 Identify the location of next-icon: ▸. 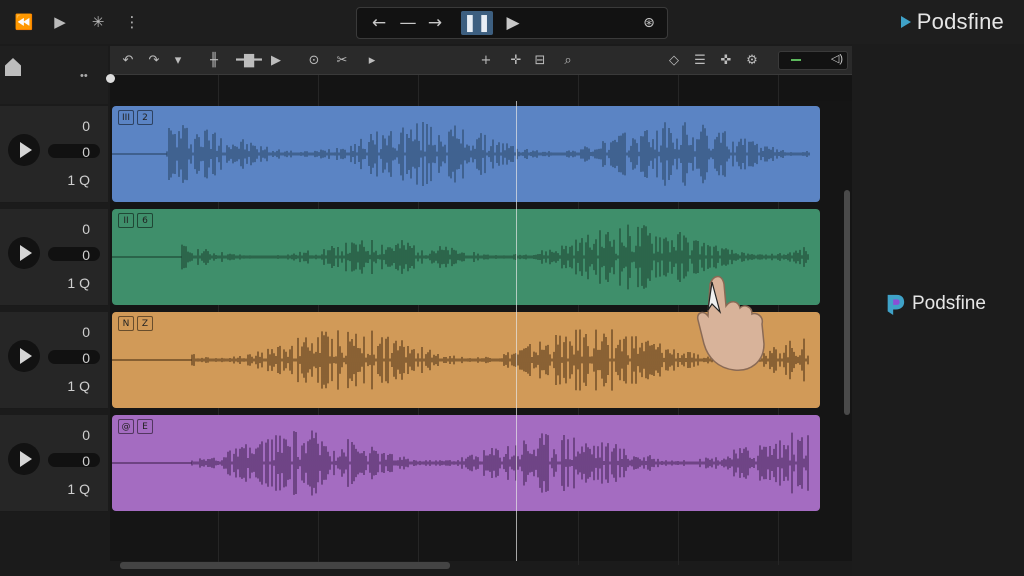
(372, 60).